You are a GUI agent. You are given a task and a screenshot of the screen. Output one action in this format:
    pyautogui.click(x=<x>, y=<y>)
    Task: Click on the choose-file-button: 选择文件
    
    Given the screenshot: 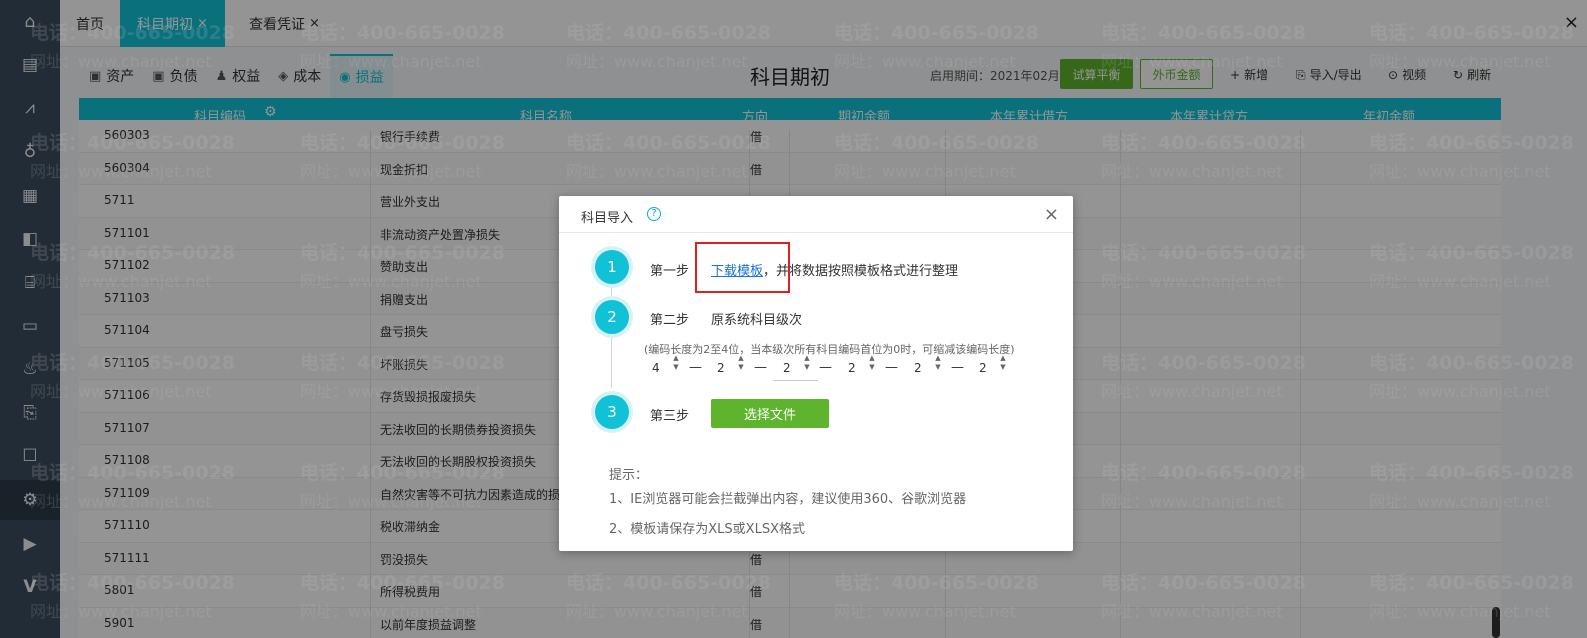 What is the action you would take?
    pyautogui.click(x=770, y=413)
    